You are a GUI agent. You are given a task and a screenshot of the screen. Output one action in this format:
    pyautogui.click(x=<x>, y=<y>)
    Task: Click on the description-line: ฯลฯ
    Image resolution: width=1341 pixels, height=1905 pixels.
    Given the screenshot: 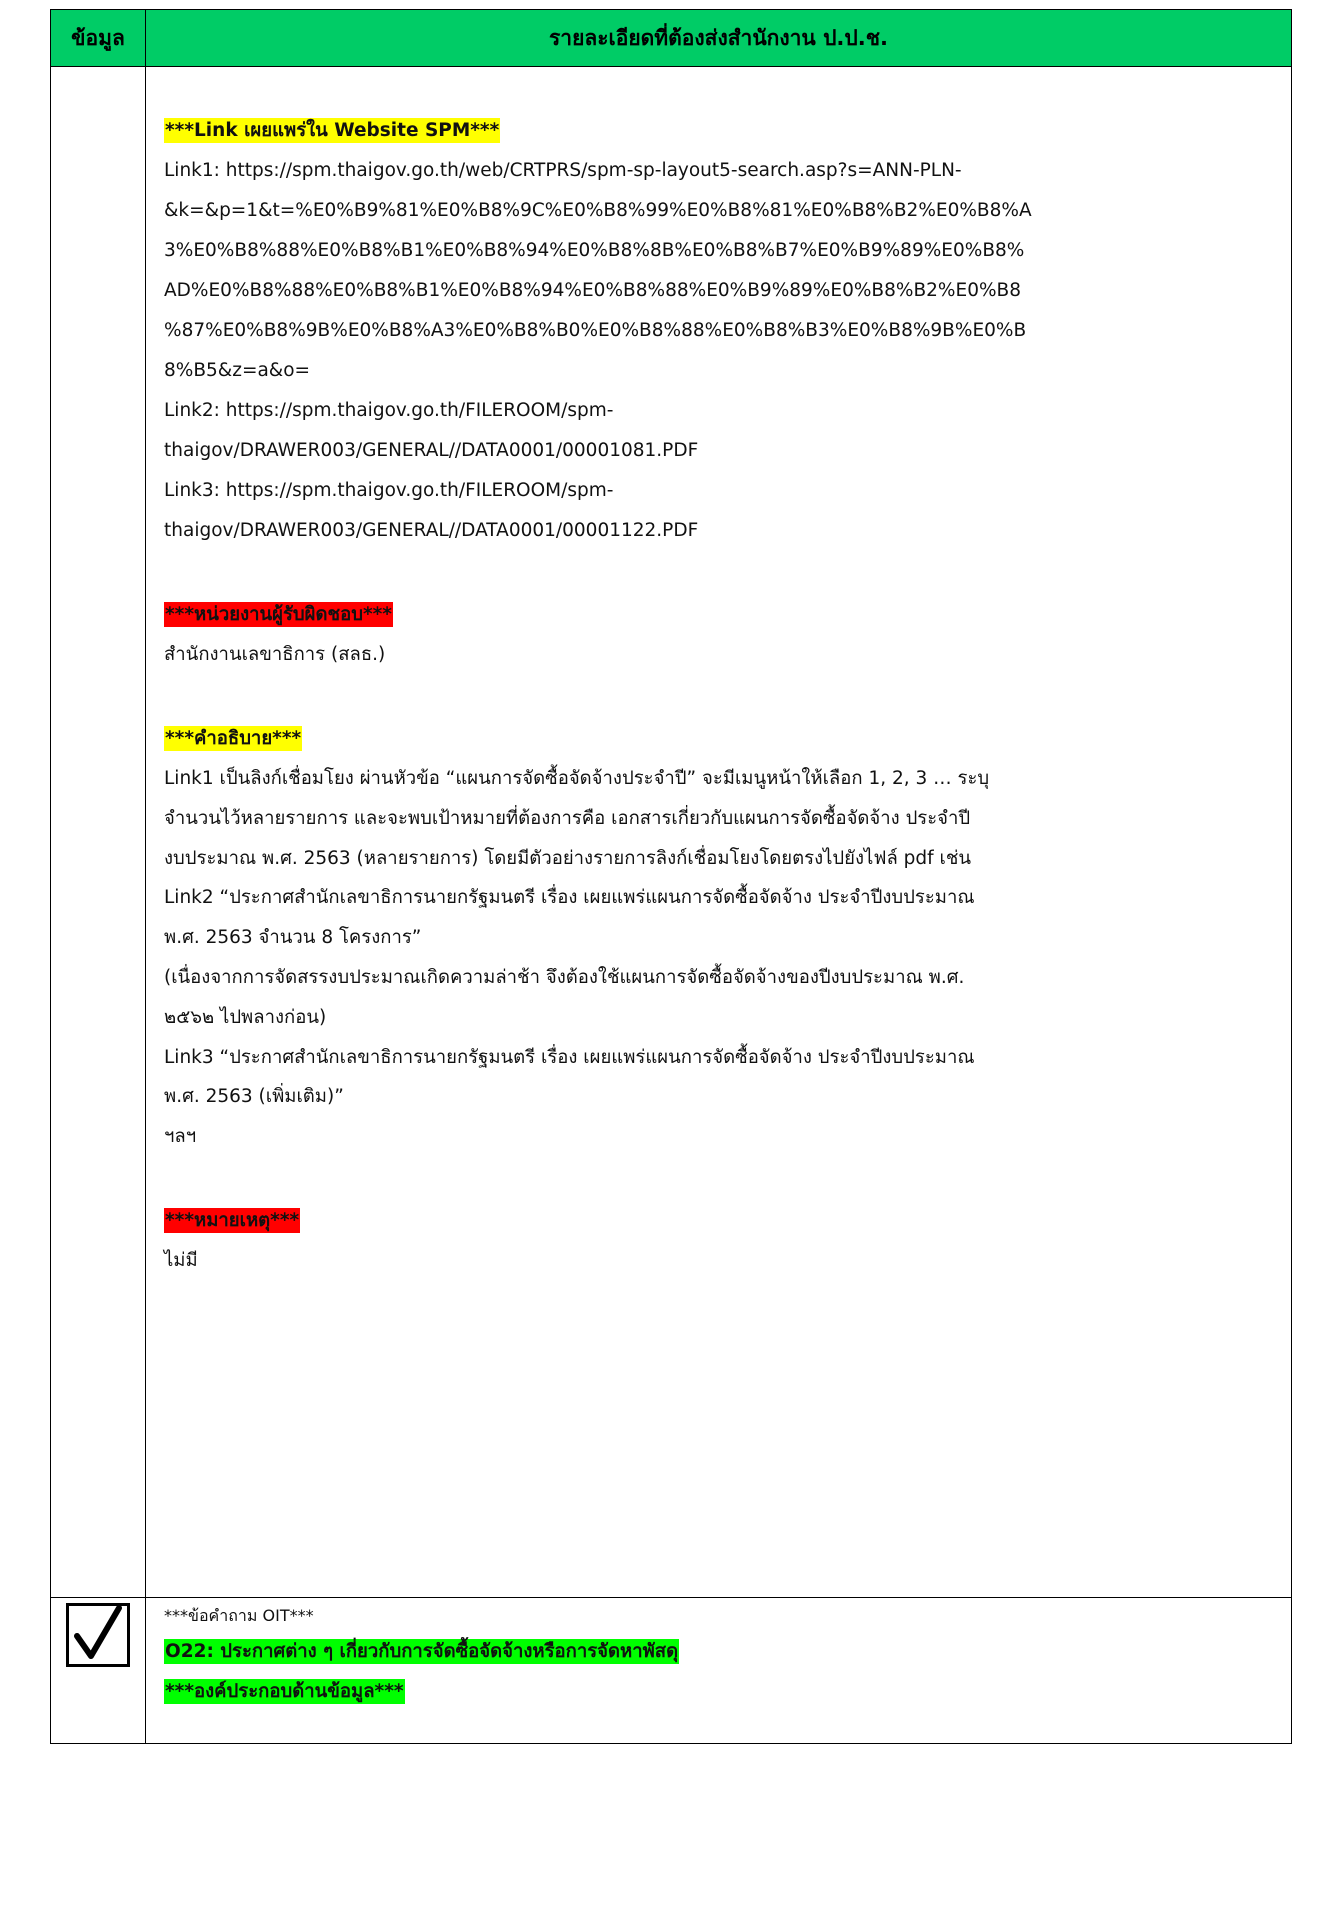 What is the action you would take?
    pyautogui.click(x=180, y=1137)
    